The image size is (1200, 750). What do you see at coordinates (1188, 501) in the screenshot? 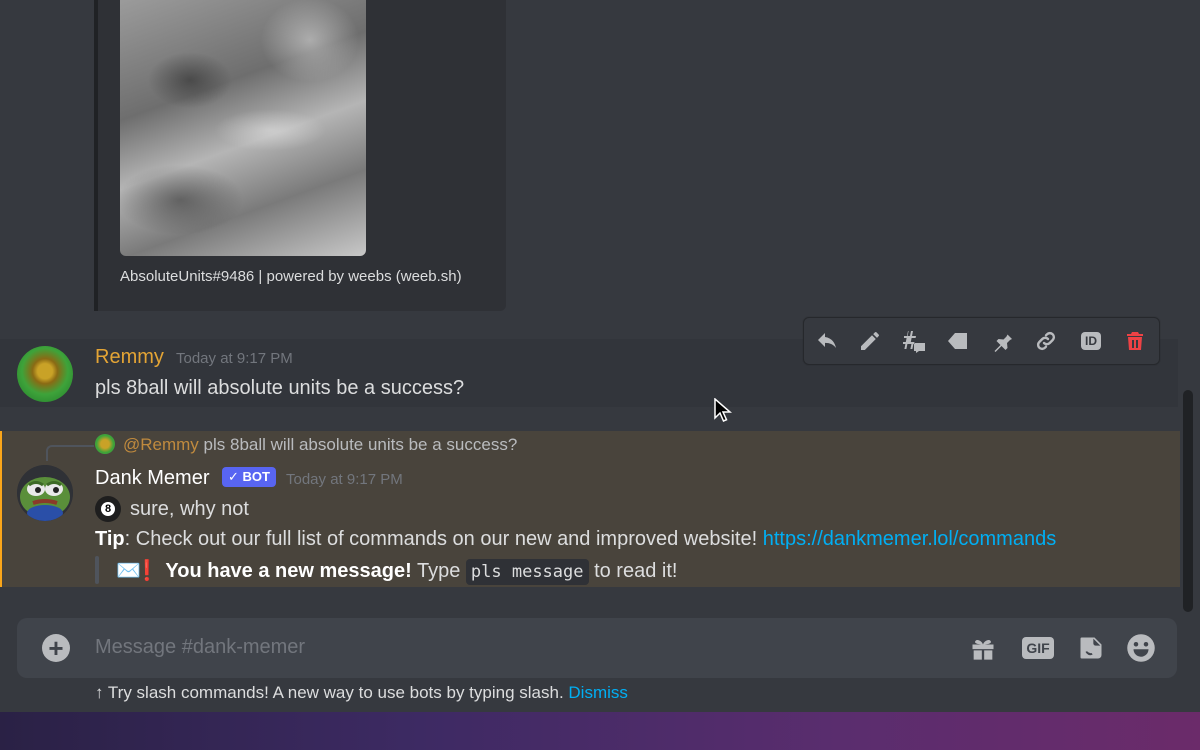
I see `scrollbar-thumb` at bounding box center [1188, 501].